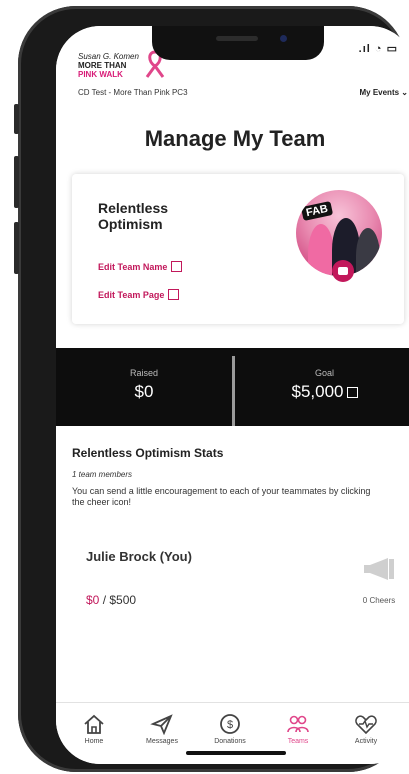 Image resolution: width=409 pixels, height=774 pixels. Describe the element at coordinates (283, 38) in the screenshot. I see `front-camera` at that location.